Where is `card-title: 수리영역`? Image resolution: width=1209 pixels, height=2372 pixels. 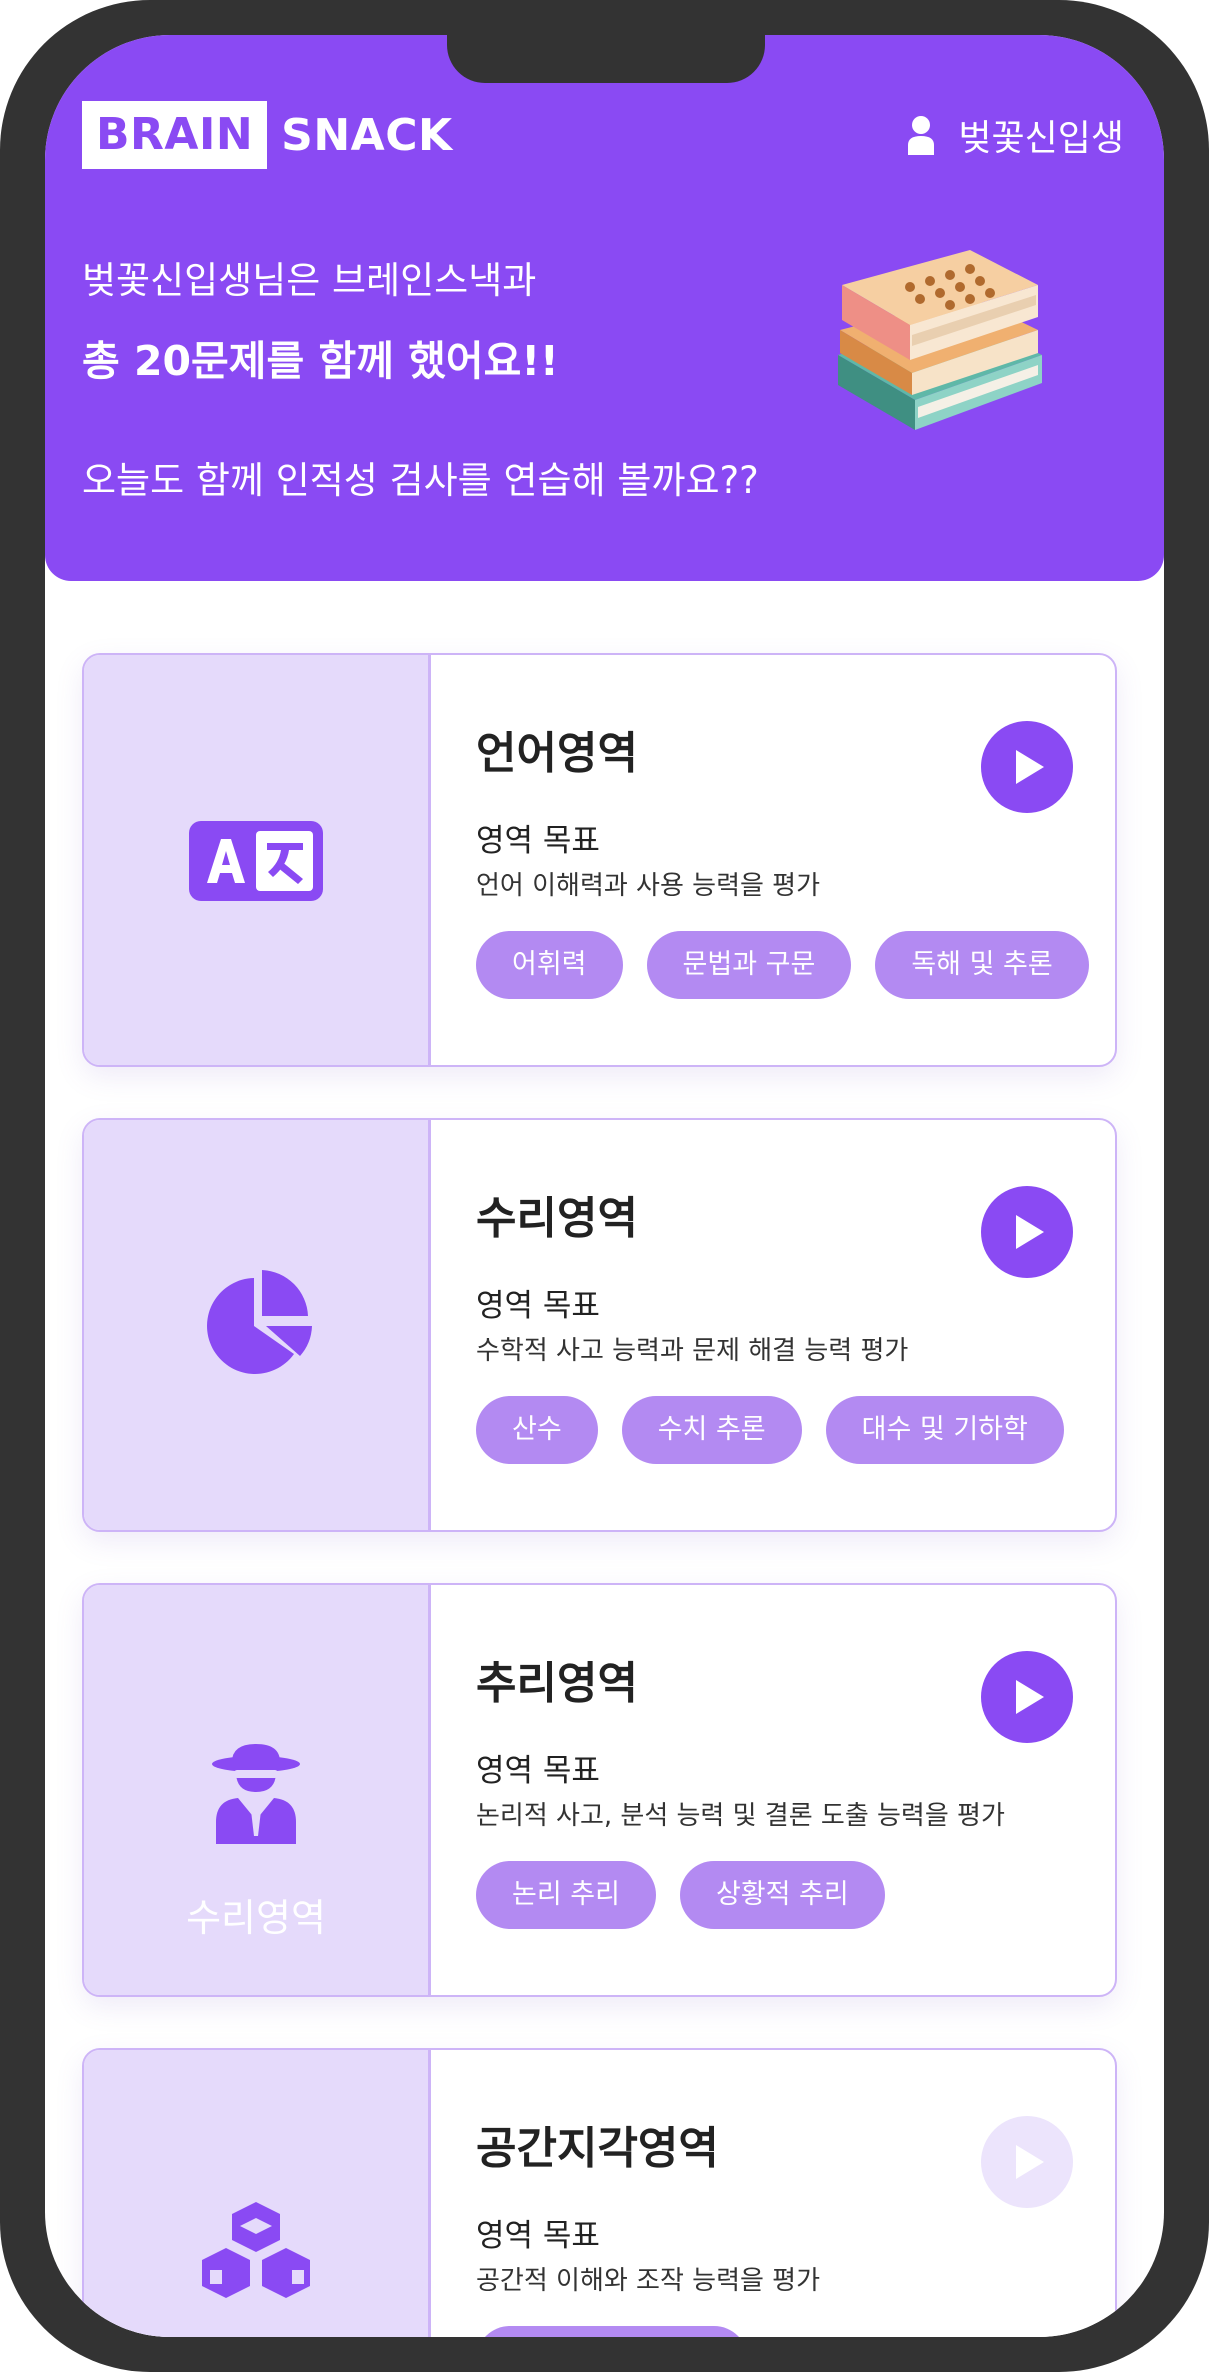 card-title: 수리영역 is located at coordinates (557, 1218).